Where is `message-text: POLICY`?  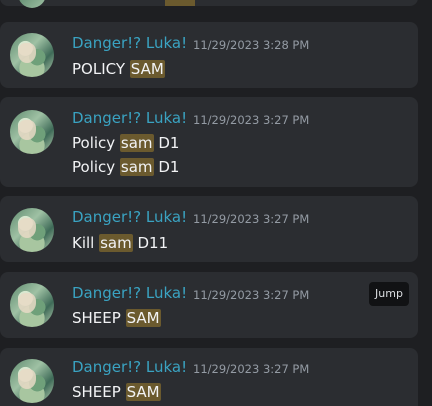
message-text: POLICY is located at coordinates (101, 69).